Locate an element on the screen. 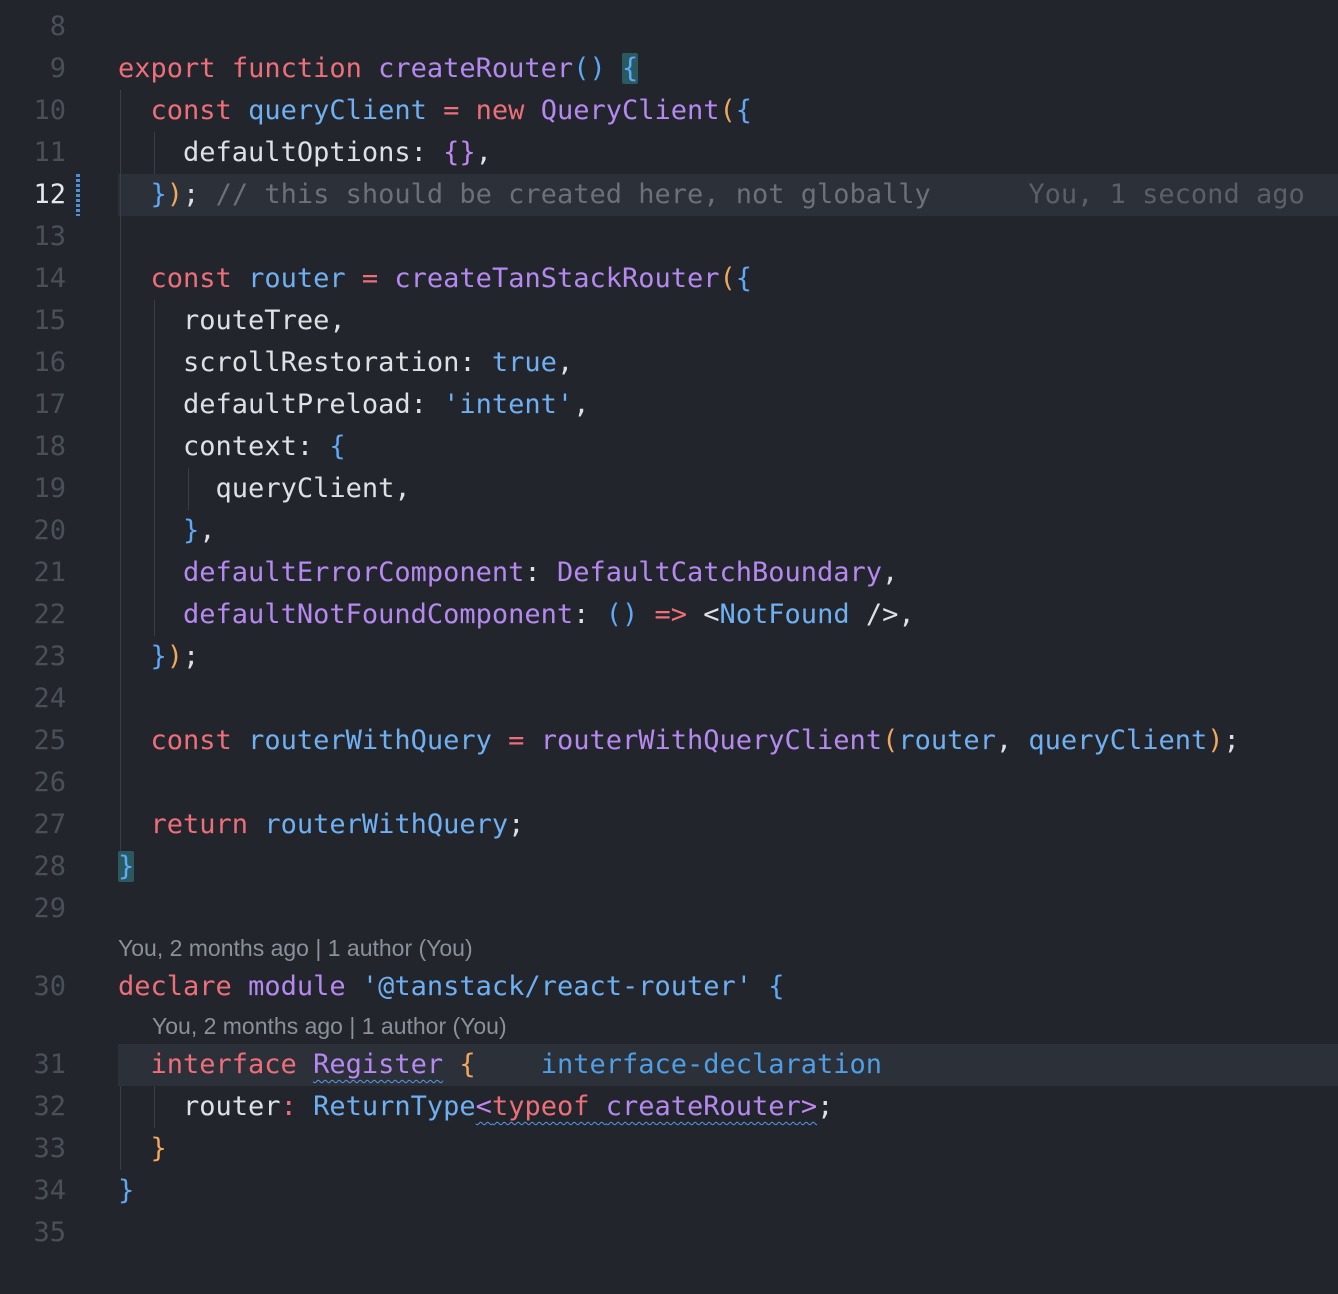 The height and width of the screenshot is (1294, 1338). code-line-9: export function createRouter() { is located at coordinates (728, 69).